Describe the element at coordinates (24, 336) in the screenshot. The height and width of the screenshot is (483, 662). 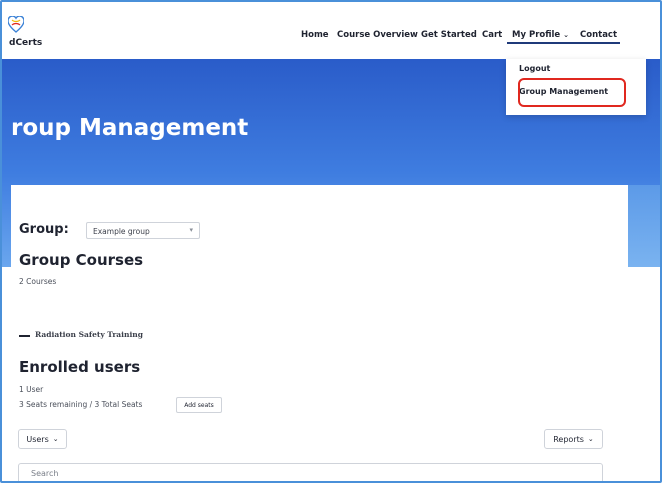
I see `dash-icon` at that location.